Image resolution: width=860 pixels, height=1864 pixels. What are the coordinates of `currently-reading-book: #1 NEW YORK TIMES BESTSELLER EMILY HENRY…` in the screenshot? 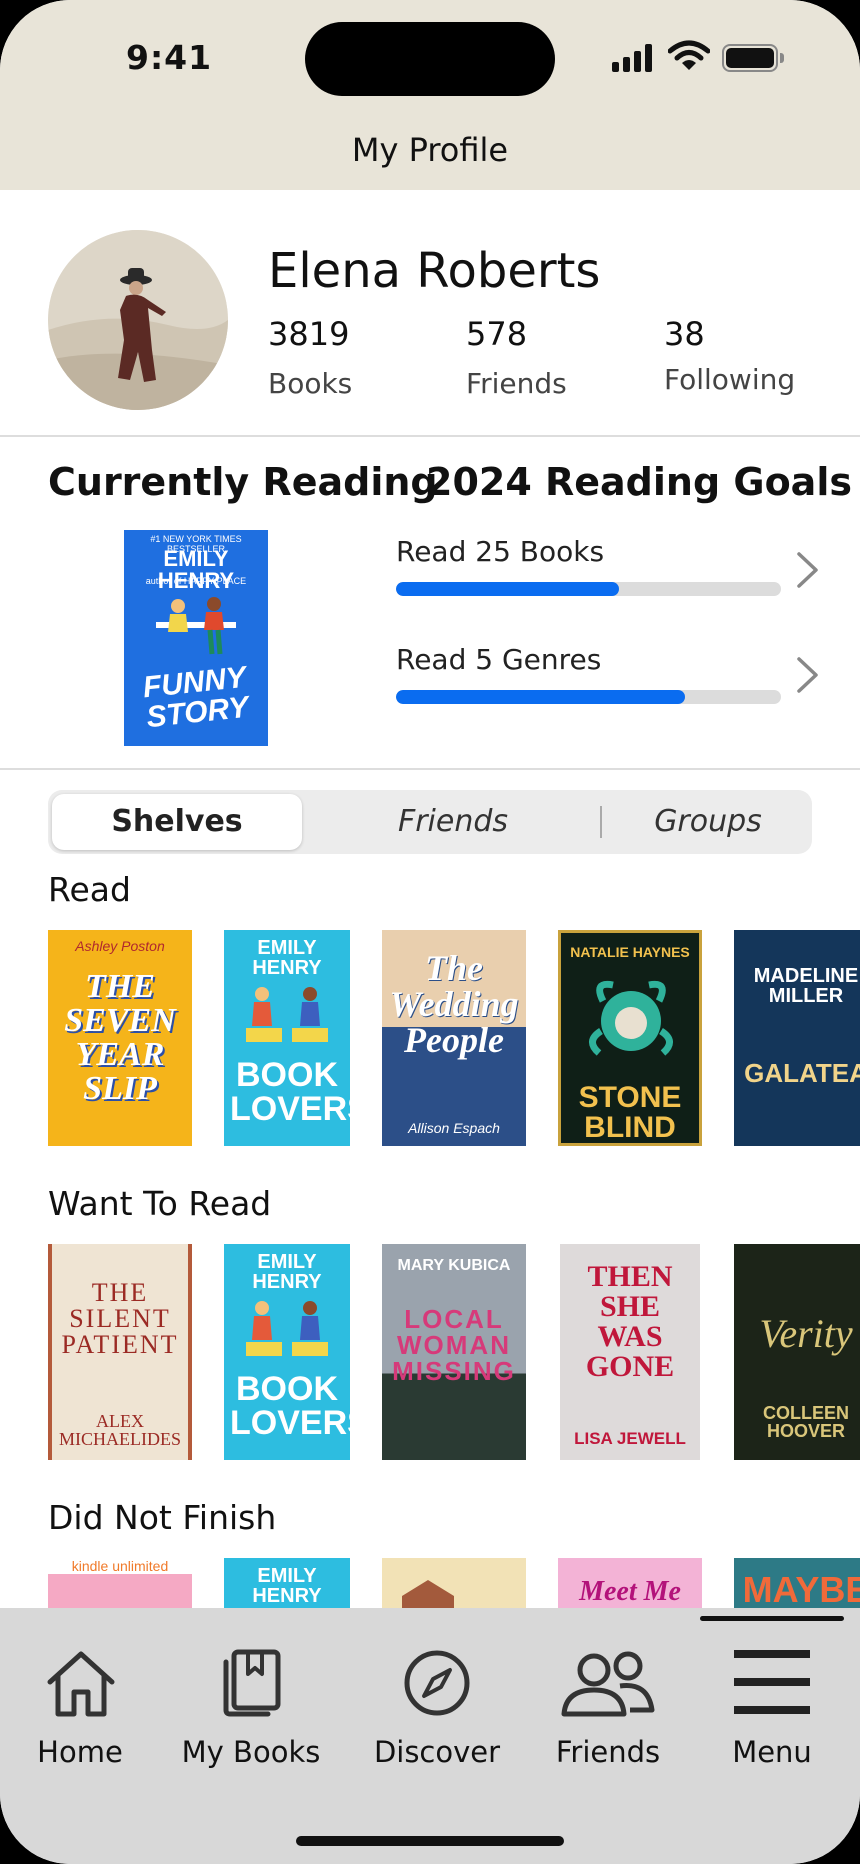 It's located at (196, 638).